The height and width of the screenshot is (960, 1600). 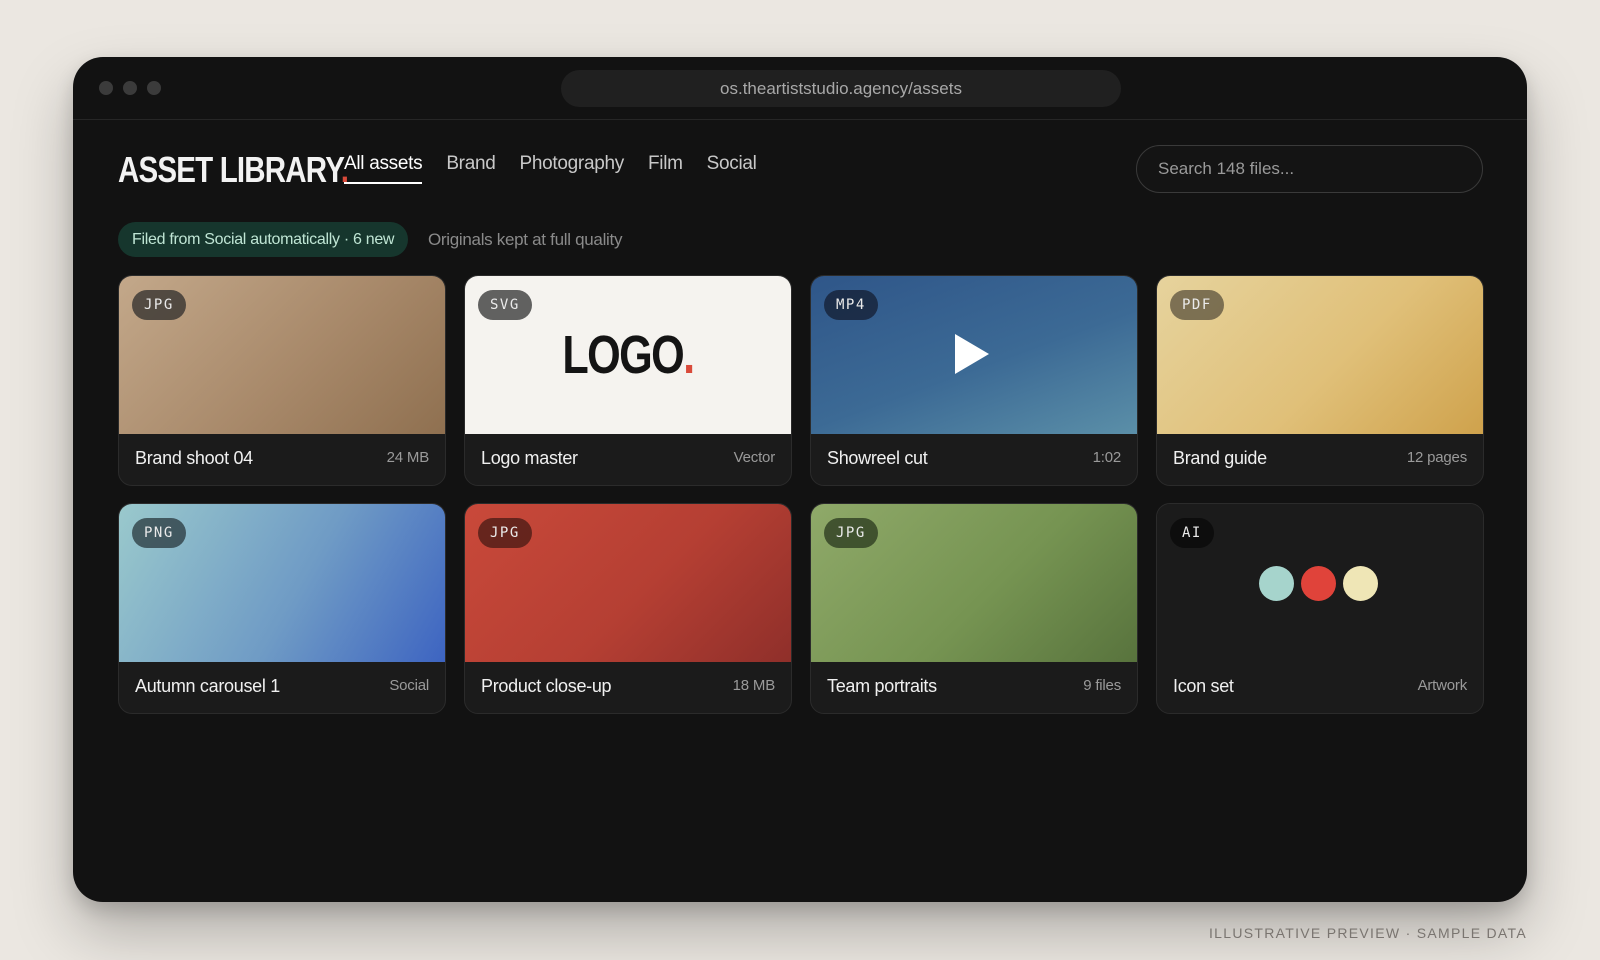 I want to click on window-maximize-dot, so click(x=154, y=88).